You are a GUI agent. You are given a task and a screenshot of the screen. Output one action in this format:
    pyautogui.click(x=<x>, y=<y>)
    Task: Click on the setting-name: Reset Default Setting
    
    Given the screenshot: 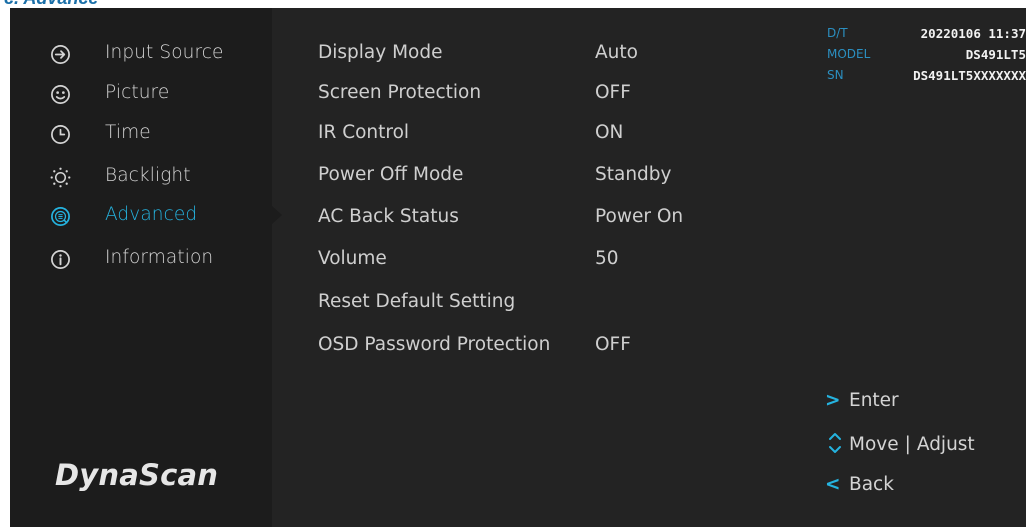 What is the action you would take?
    pyautogui.click(x=417, y=301)
    